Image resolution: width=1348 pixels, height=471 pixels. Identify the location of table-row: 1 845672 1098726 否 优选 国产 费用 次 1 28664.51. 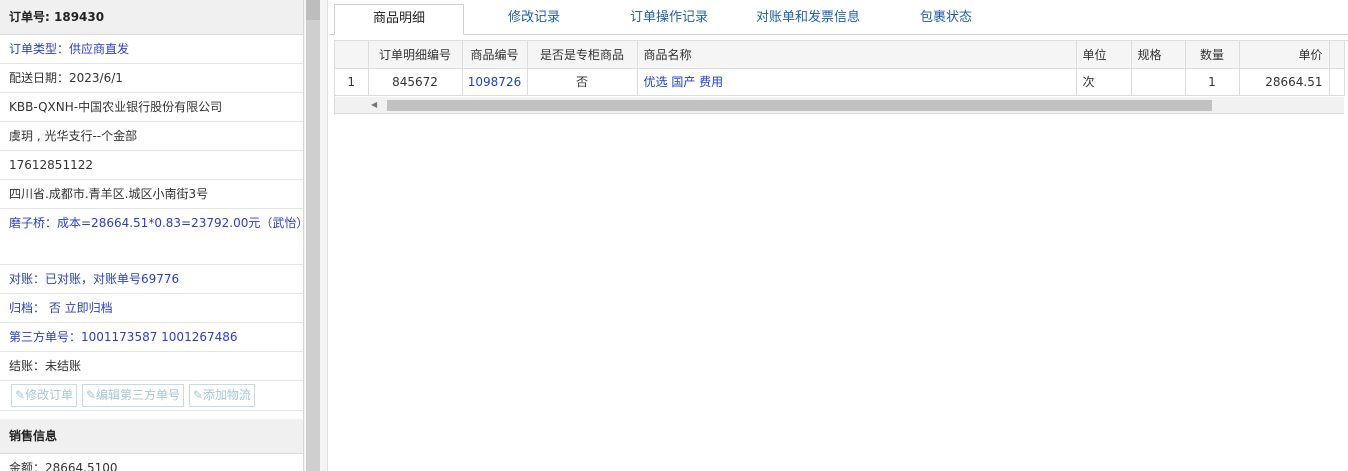
(840, 82).